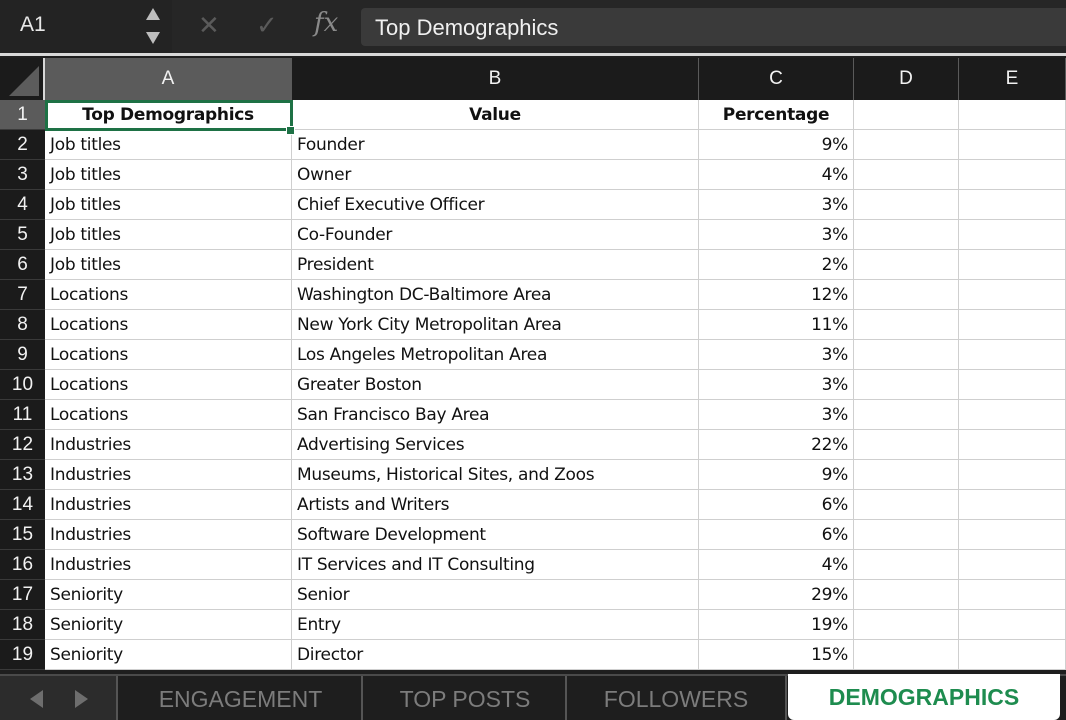  What do you see at coordinates (776, 265) in the screenshot?
I see `cell-c: 2%` at bounding box center [776, 265].